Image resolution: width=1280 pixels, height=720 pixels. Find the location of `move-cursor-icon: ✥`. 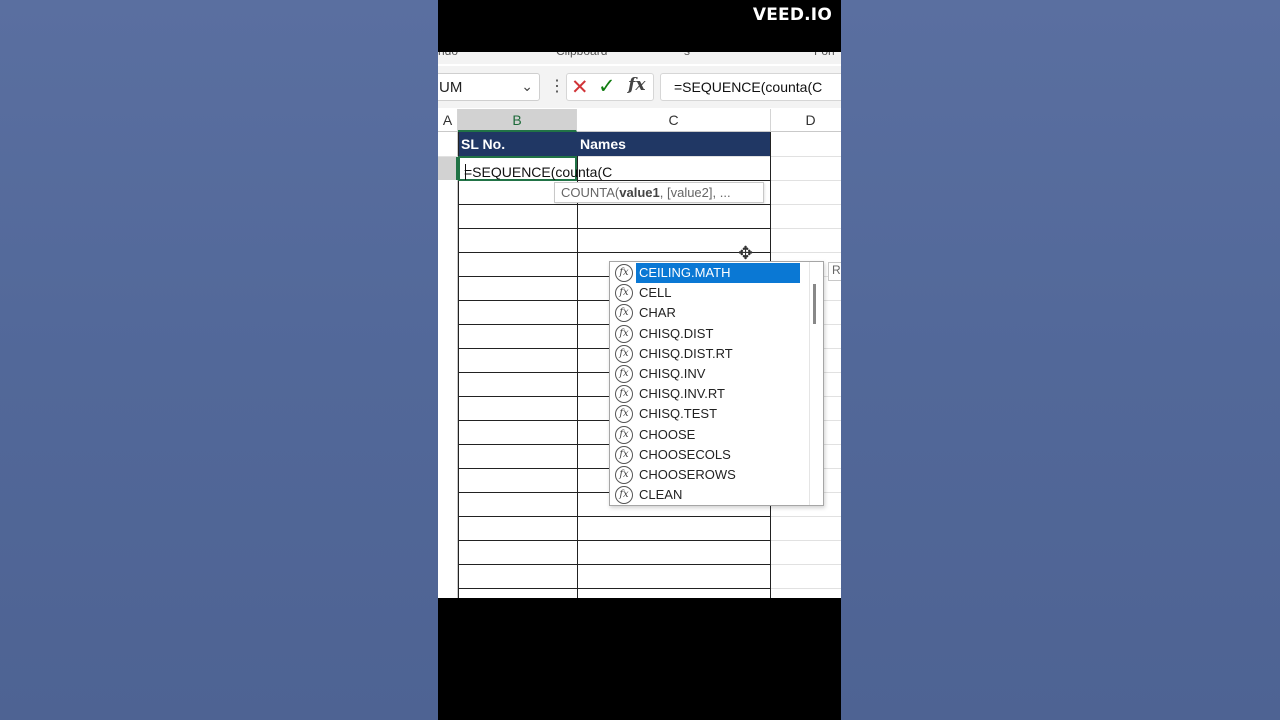

move-cursor-icon: ✥ is located at coordinates (746, 253).